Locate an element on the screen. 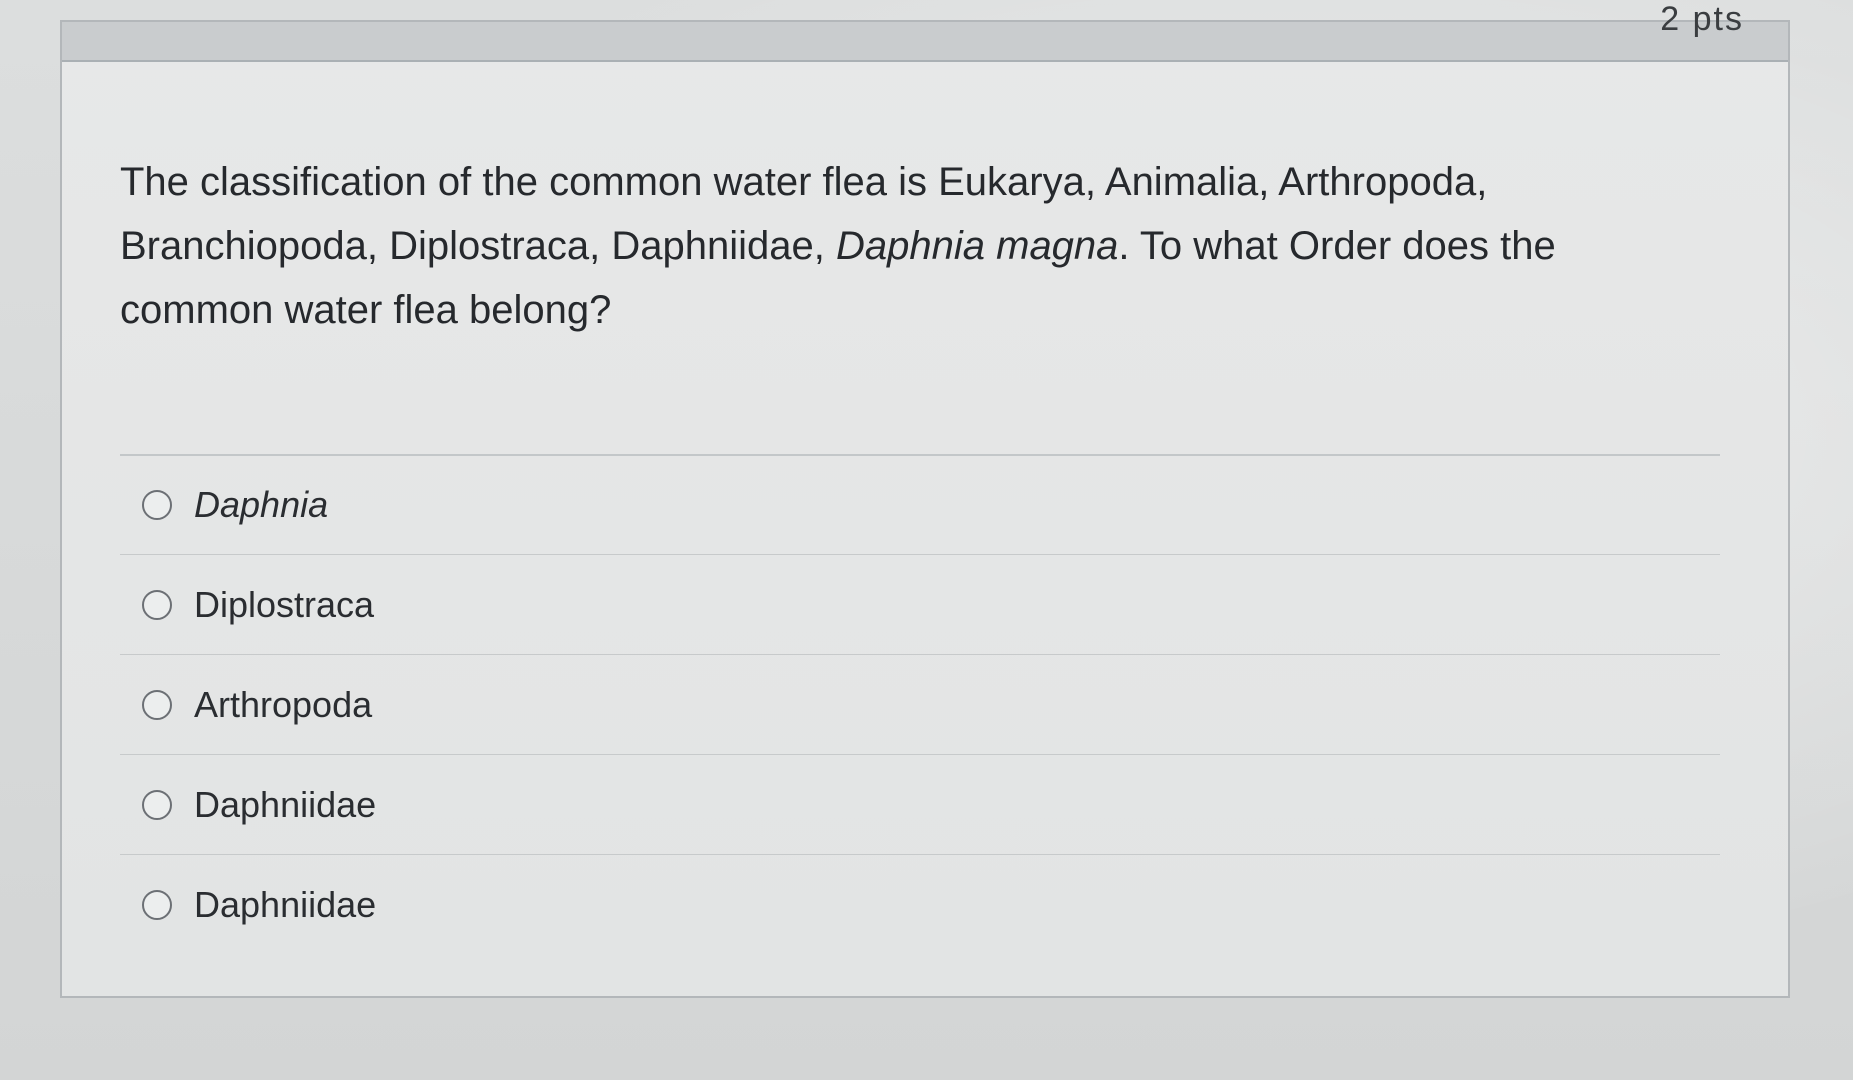  answer-label: Arthropoda is located at coordinates (283, 704).